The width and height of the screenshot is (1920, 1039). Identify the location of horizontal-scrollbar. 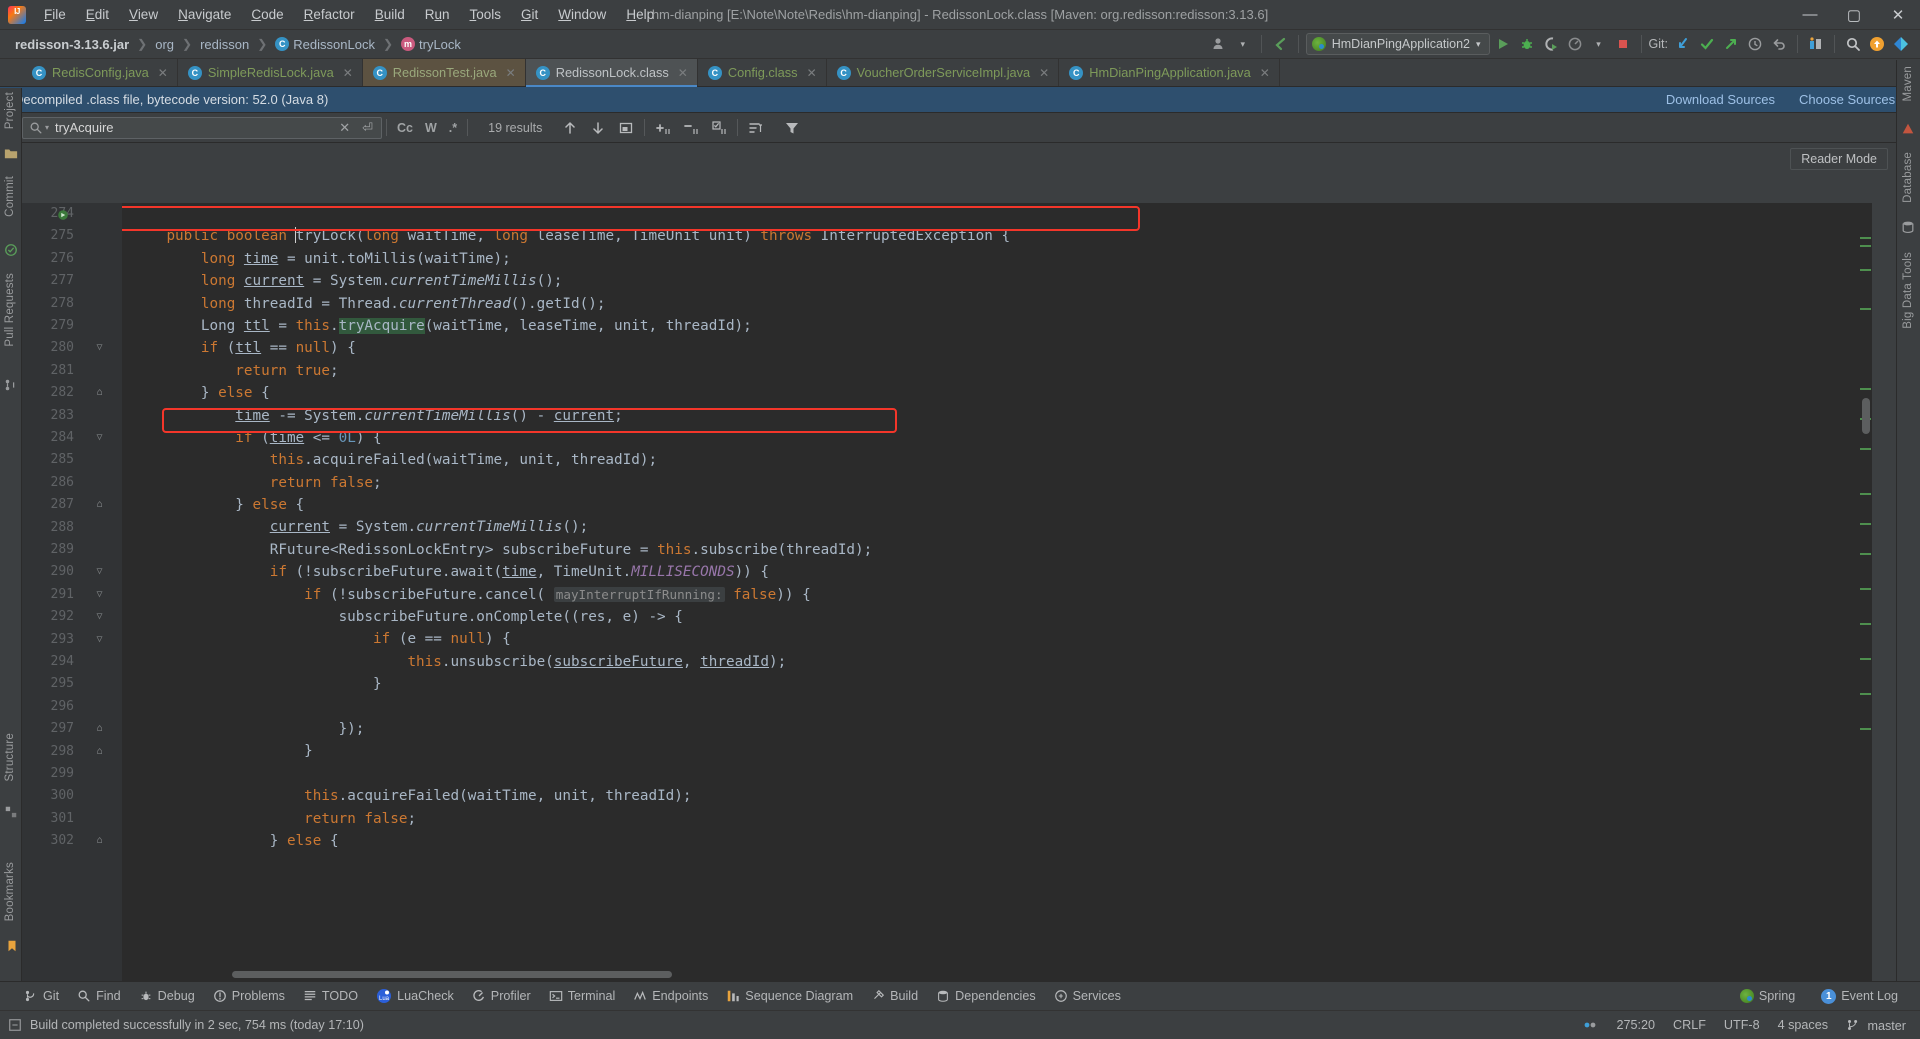
(452, 974).